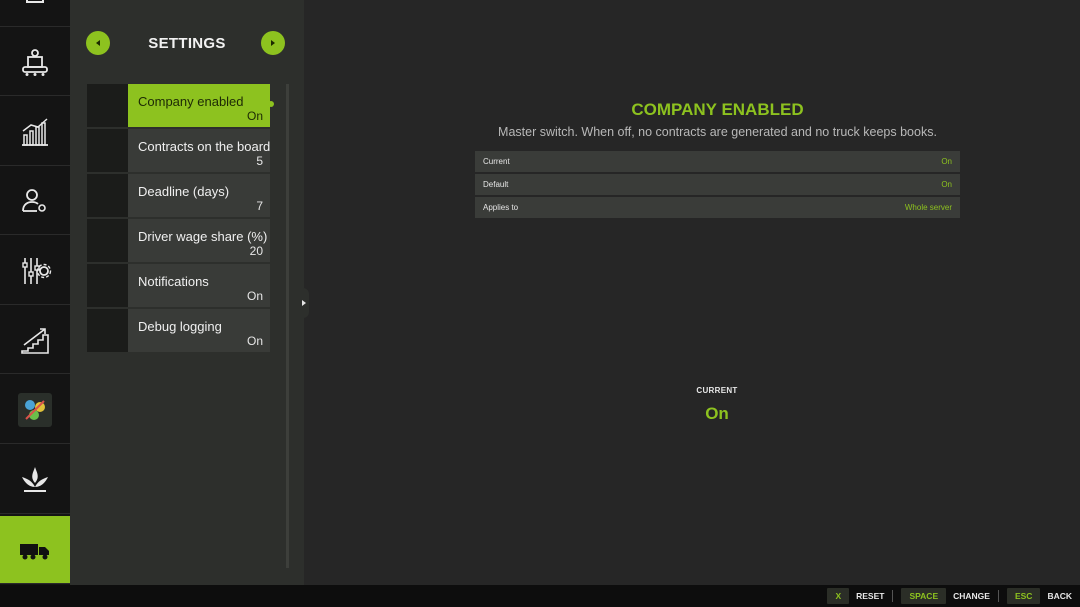 This screenshot has height=607, width=1080. Describe the element at coordinates (203, 236) in the screenshot. I see `setting-label: Driver wage share (%)` at that location.